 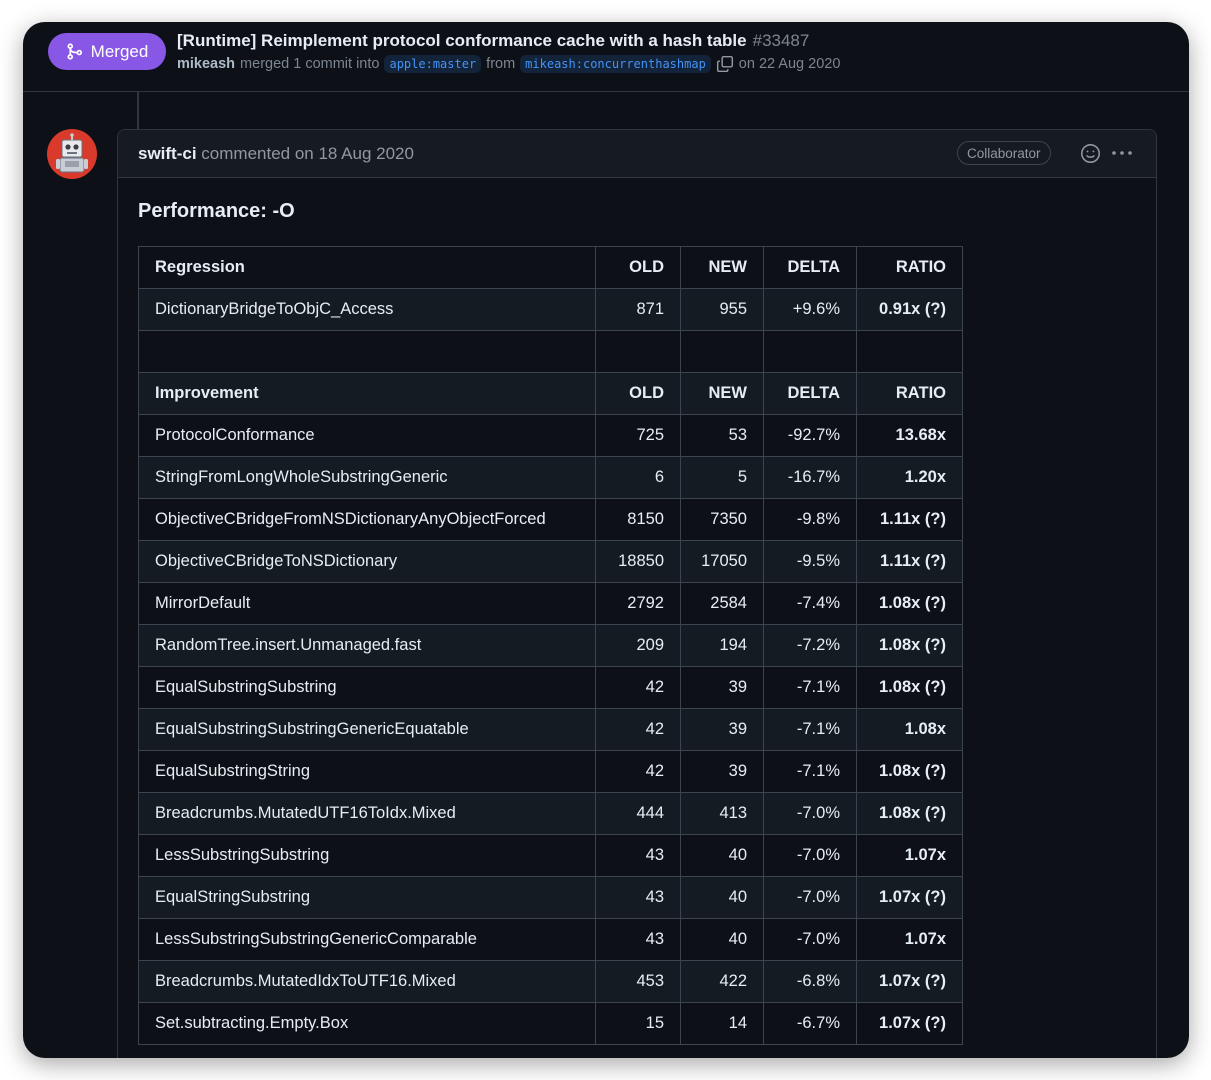 What do you see at coordinates (216, 211) in the screenshot?
I see `performance-heading: Performance: -O` at bounding box center [216, 211].